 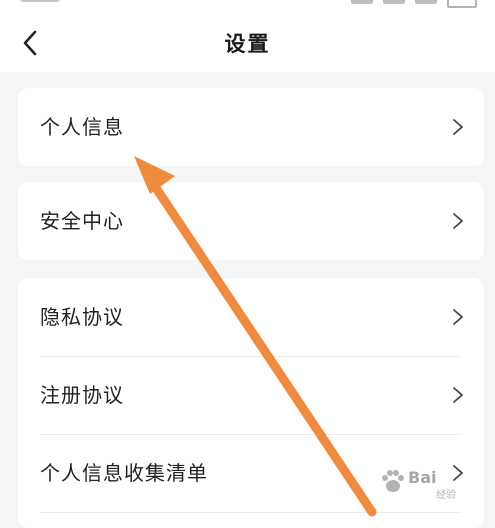 What do you see at coordinates (251, 512) in the screenshot?
I see `divider` at bounding box center [251, 512].